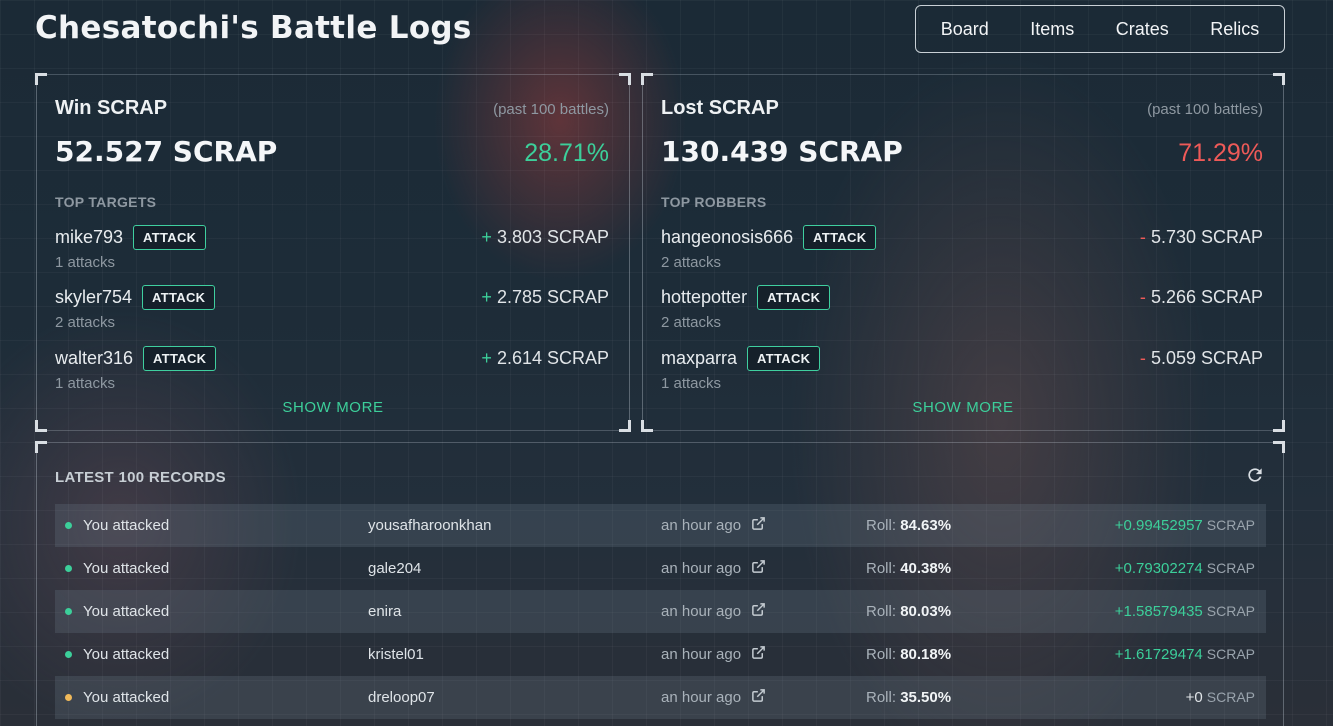 The height and width of the screenshot is (726, 1333). Describe the element at coordinates (963, 407) in the screenshot. I see `show-more-robbers: SHOW MORE` at that location.